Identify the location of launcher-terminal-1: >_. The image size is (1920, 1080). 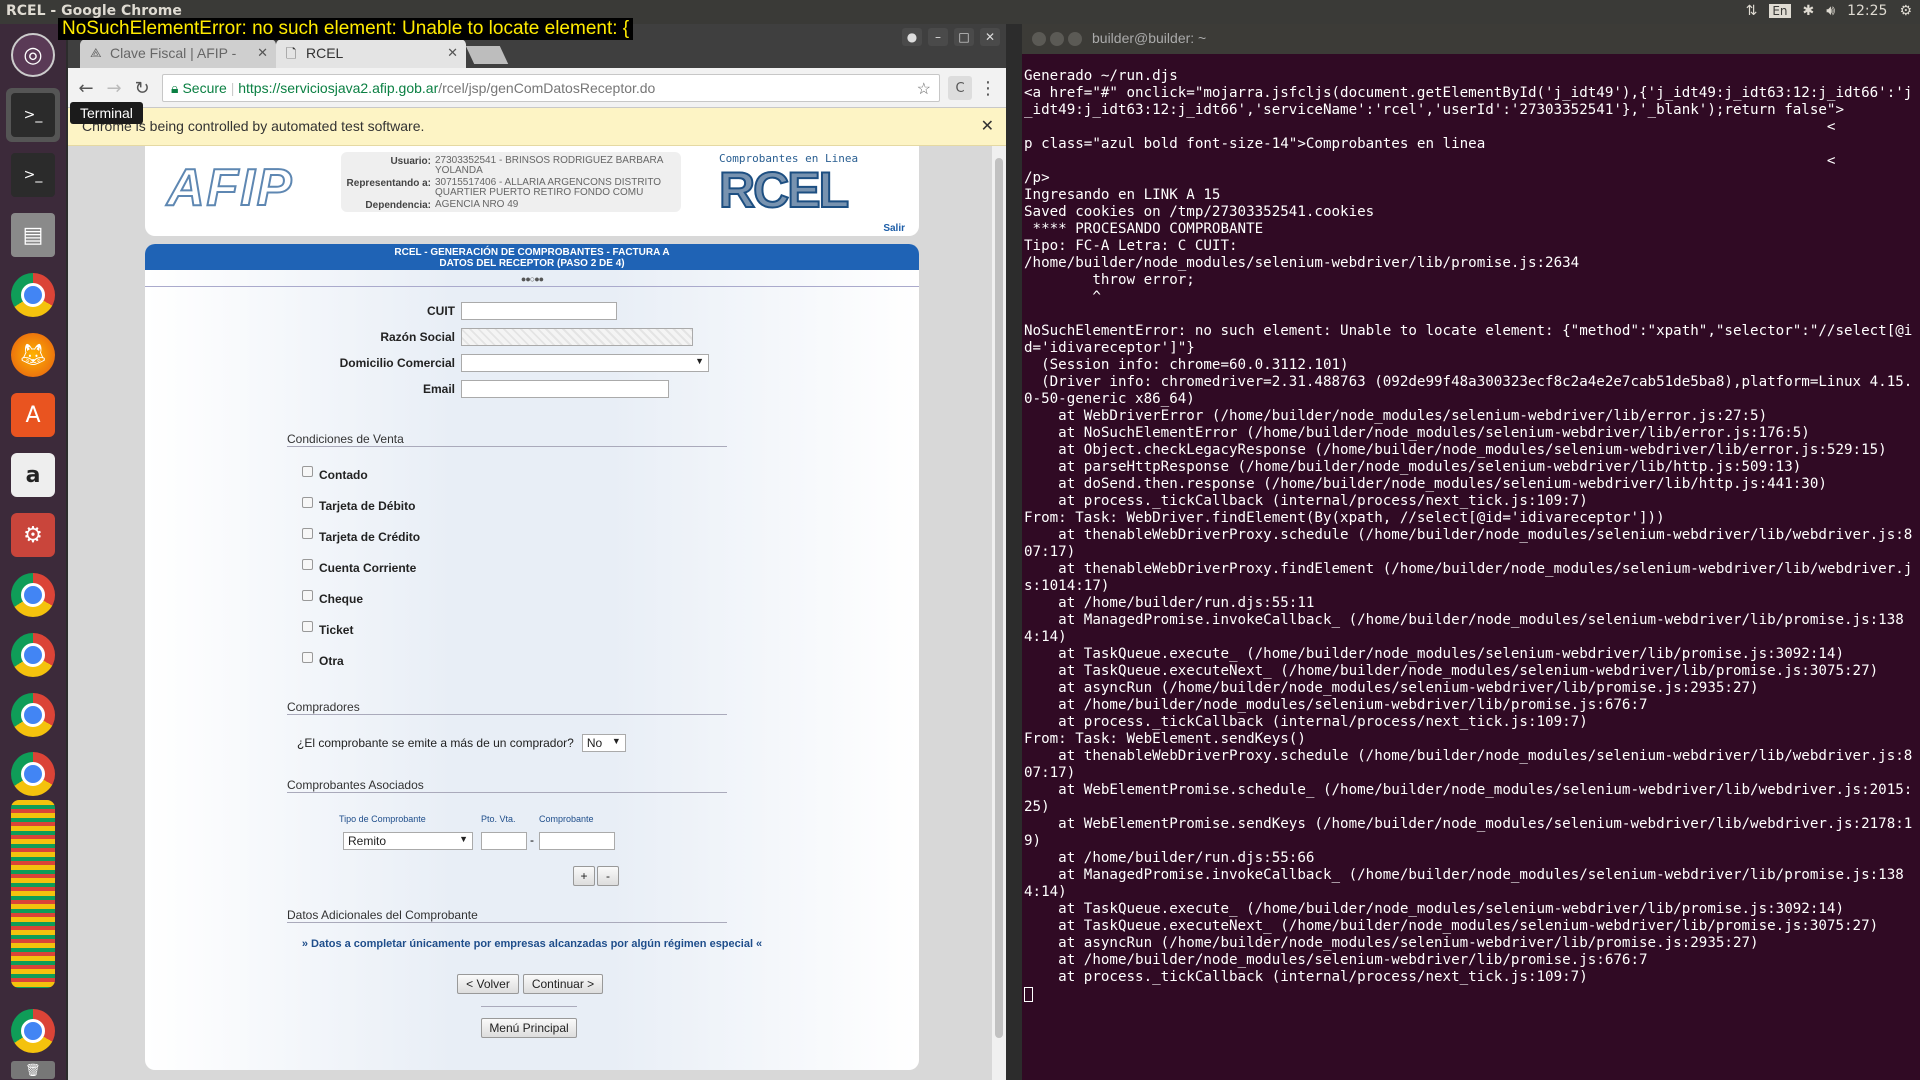
(33, 115).